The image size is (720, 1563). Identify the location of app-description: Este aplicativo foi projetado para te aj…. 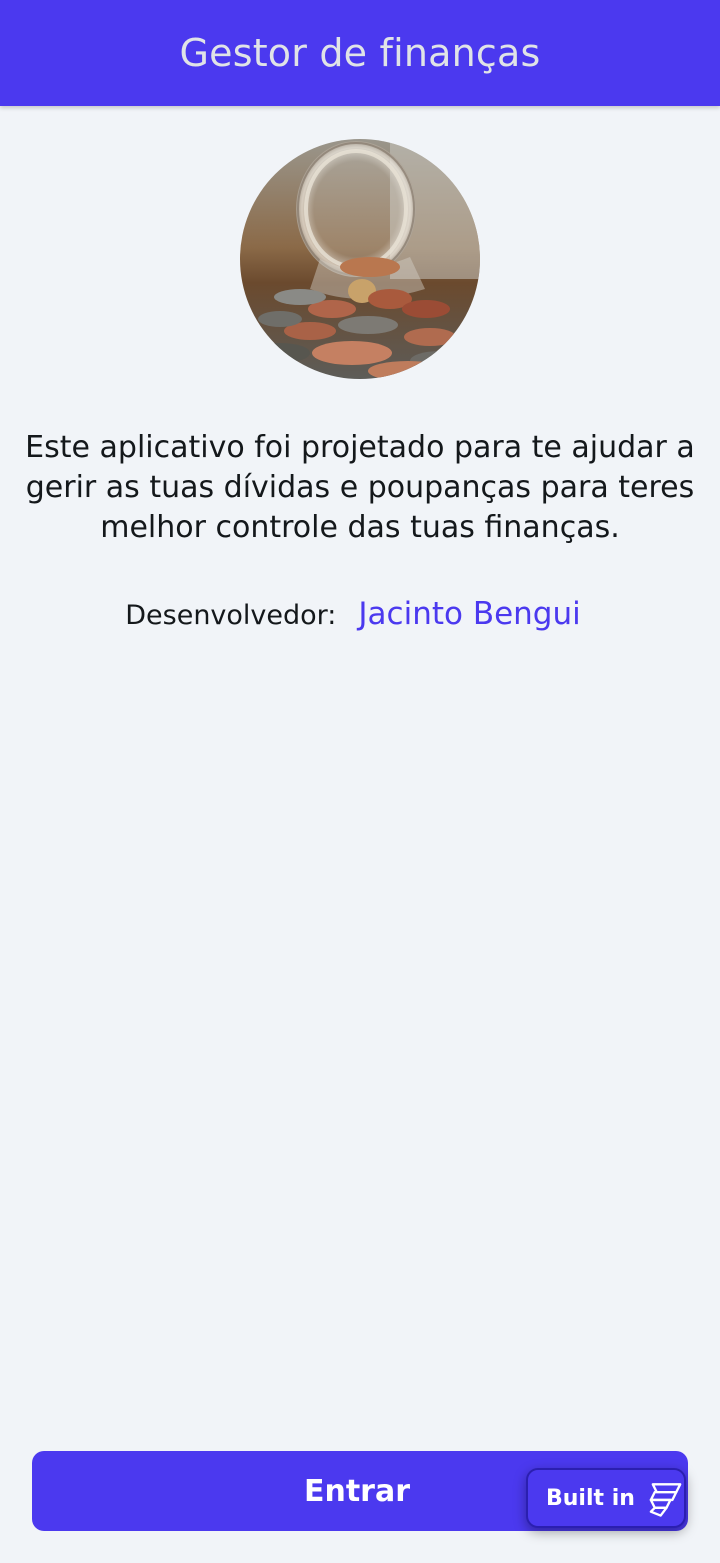
(360, 487).